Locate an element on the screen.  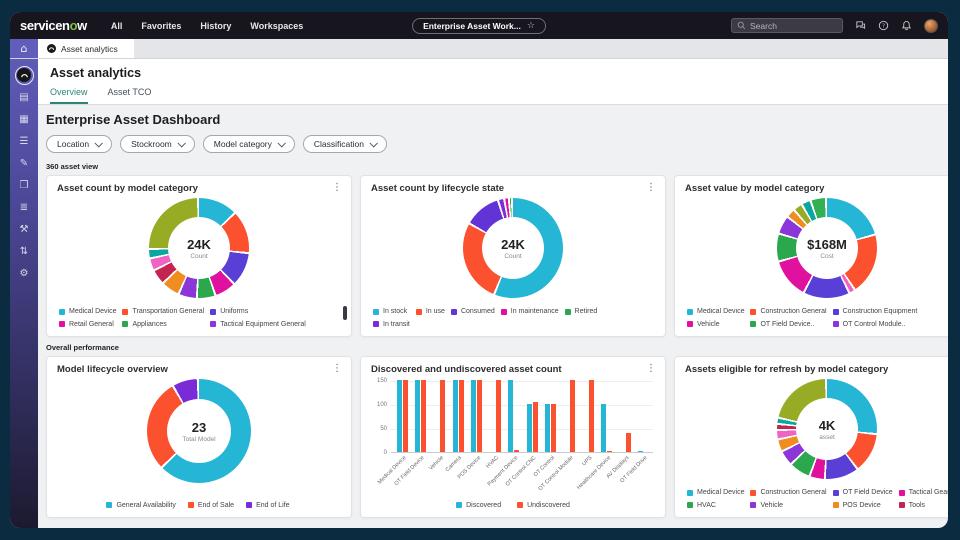
bar-group-ups: UPS is located at coordinates (588, 423).